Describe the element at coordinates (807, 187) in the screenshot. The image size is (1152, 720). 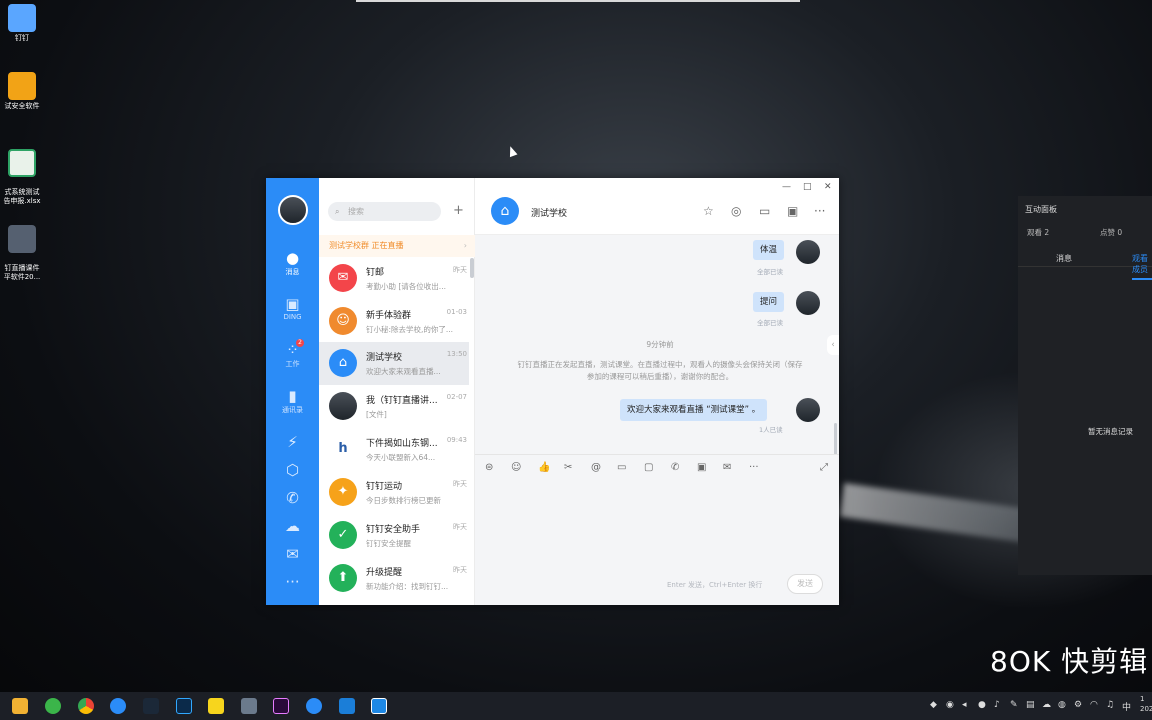
I see `maximize-button: □` at that location.